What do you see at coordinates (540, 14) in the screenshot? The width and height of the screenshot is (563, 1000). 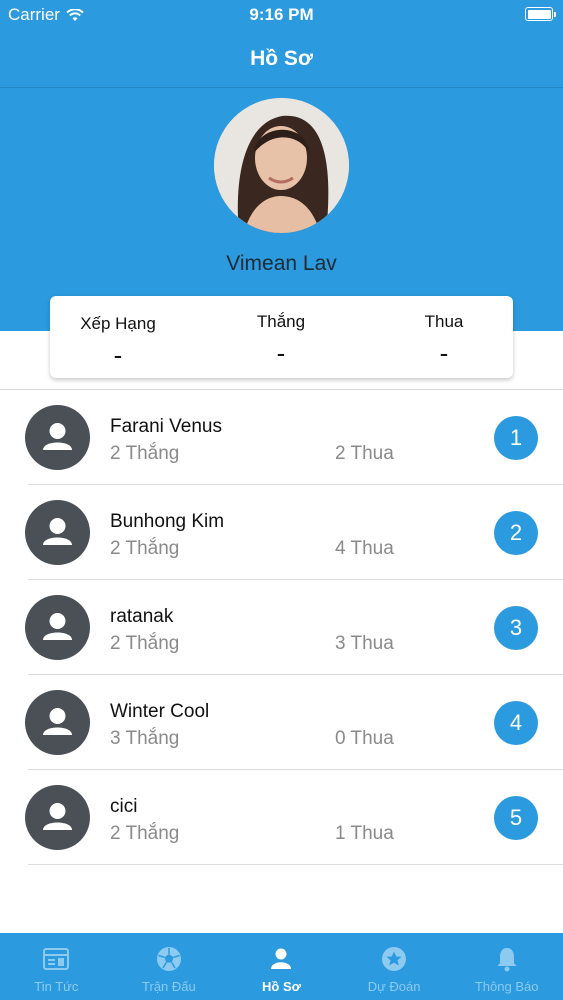 I see `battery-icon` at bounding box center [540, 14].